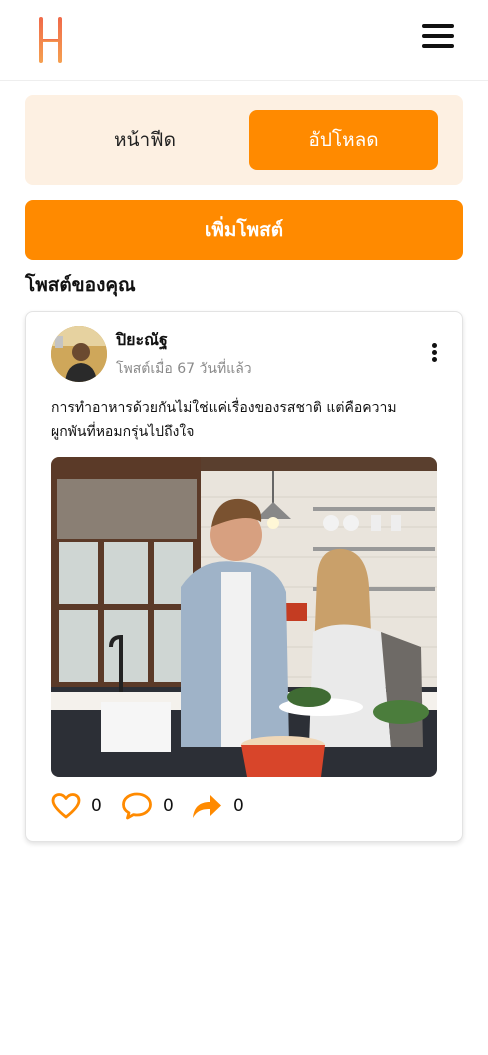  I want to click on add-post-button: เพิ่มโพสต์, so click(244, 230).